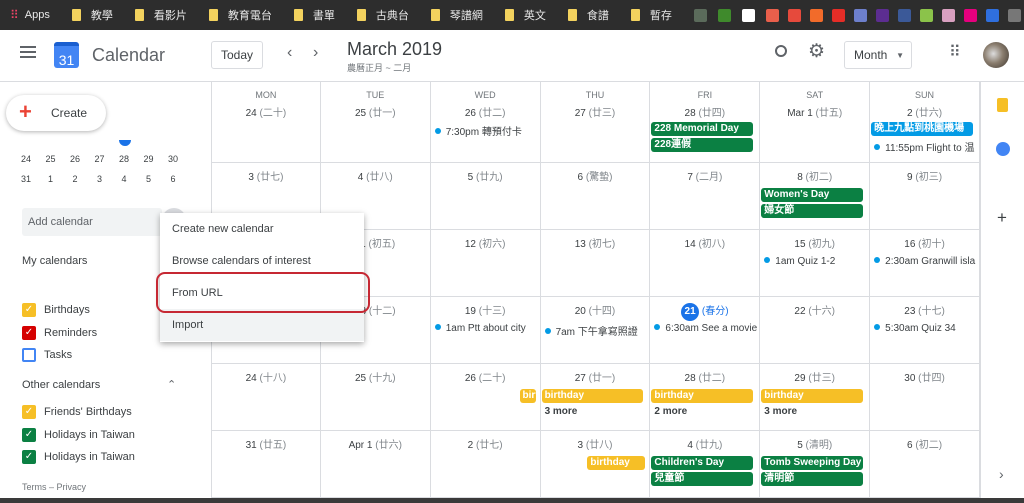  Describe the element at coordinates (924, 309) in the screenshot. I see `date-label: 23 (十七)` at that location.